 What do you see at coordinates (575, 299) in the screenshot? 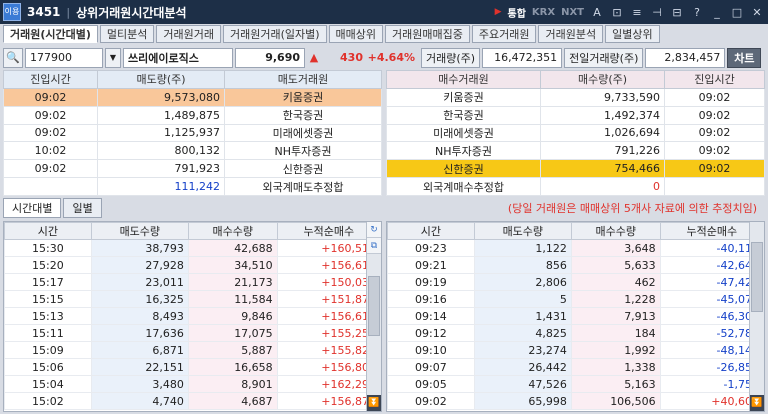
I see `table-row: 09:16 5 1,228 -45,077` at bounding box center [575, 299].